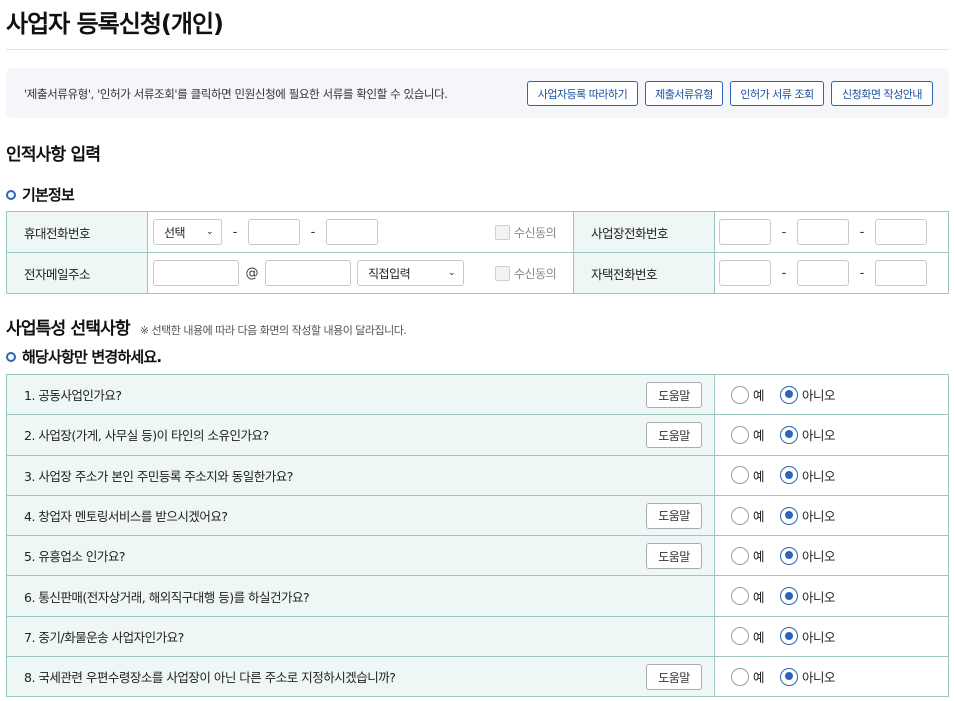  Describe the element at coordinates (644, 232) in the screenshot. I see `biz-phone-label: 사업장전화번호` at that location.